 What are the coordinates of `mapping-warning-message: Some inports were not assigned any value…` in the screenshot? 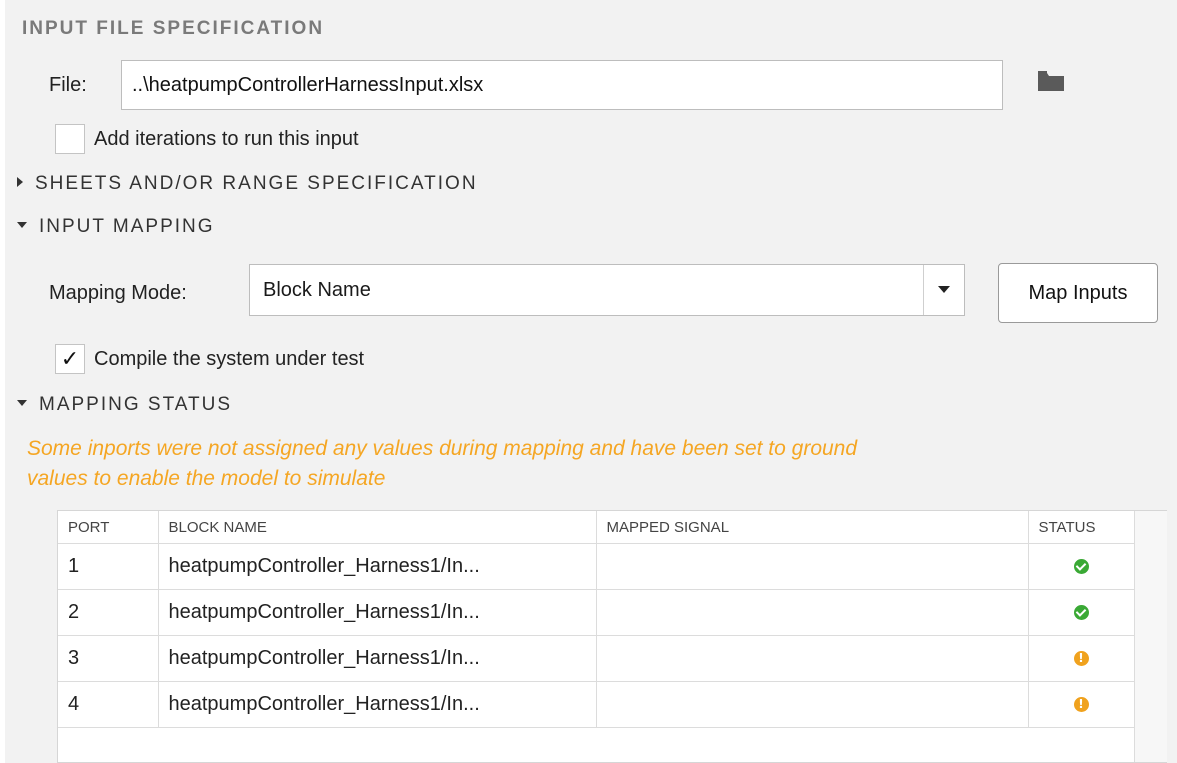 It's located at (577, 464).